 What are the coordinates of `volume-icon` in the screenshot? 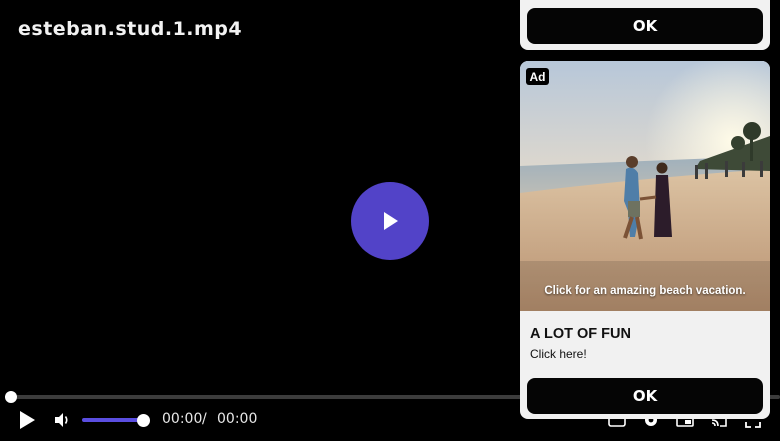 It's located at (61, 420).